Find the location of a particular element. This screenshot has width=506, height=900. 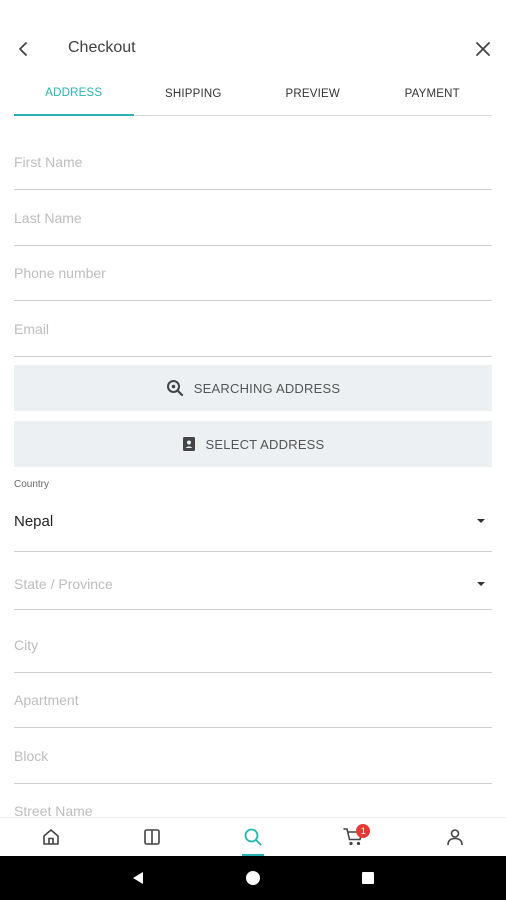

system-back-icon is located at coordinates (138, 878).